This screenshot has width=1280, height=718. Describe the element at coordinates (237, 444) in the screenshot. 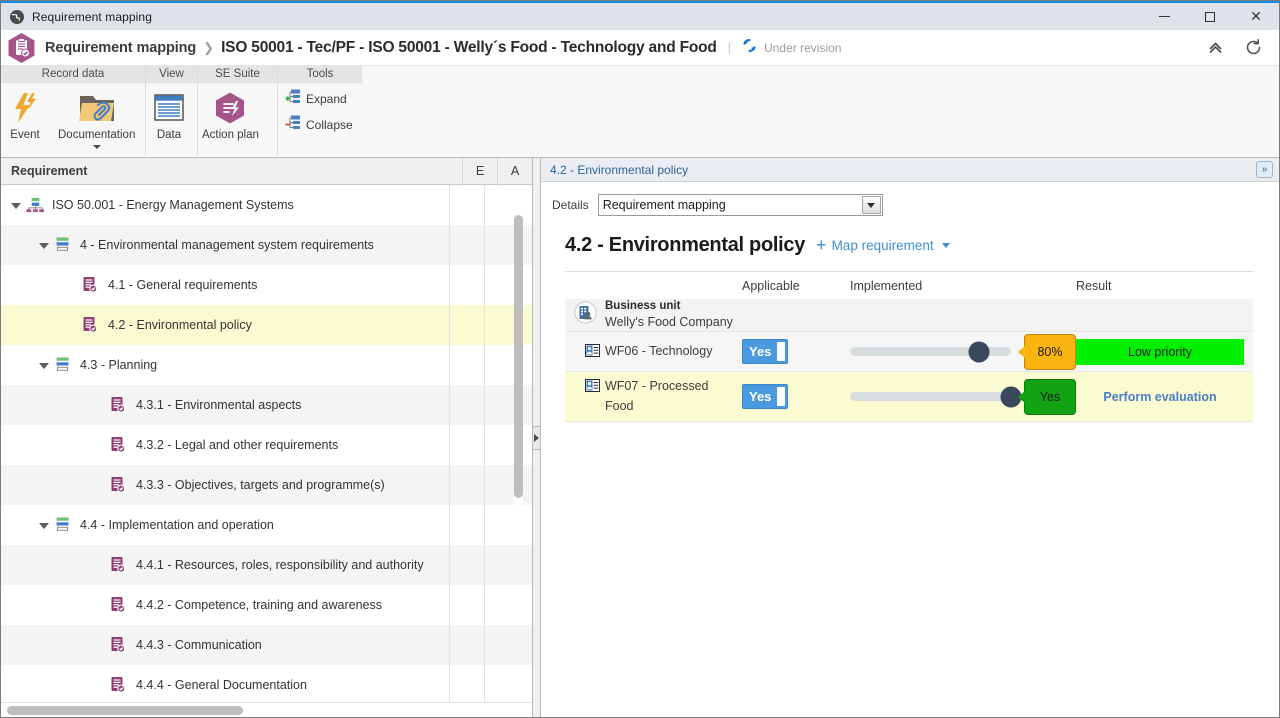

I see `tree-row-label: 4.3.2 - Legal and other requirements` at that location.